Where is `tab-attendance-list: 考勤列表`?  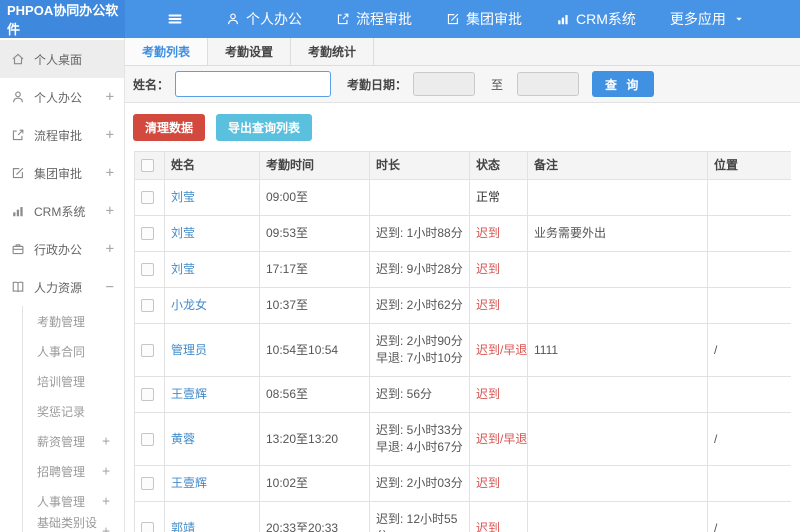
tab-attendance-list: 考勤列表 is located at coordinates (167, 51).